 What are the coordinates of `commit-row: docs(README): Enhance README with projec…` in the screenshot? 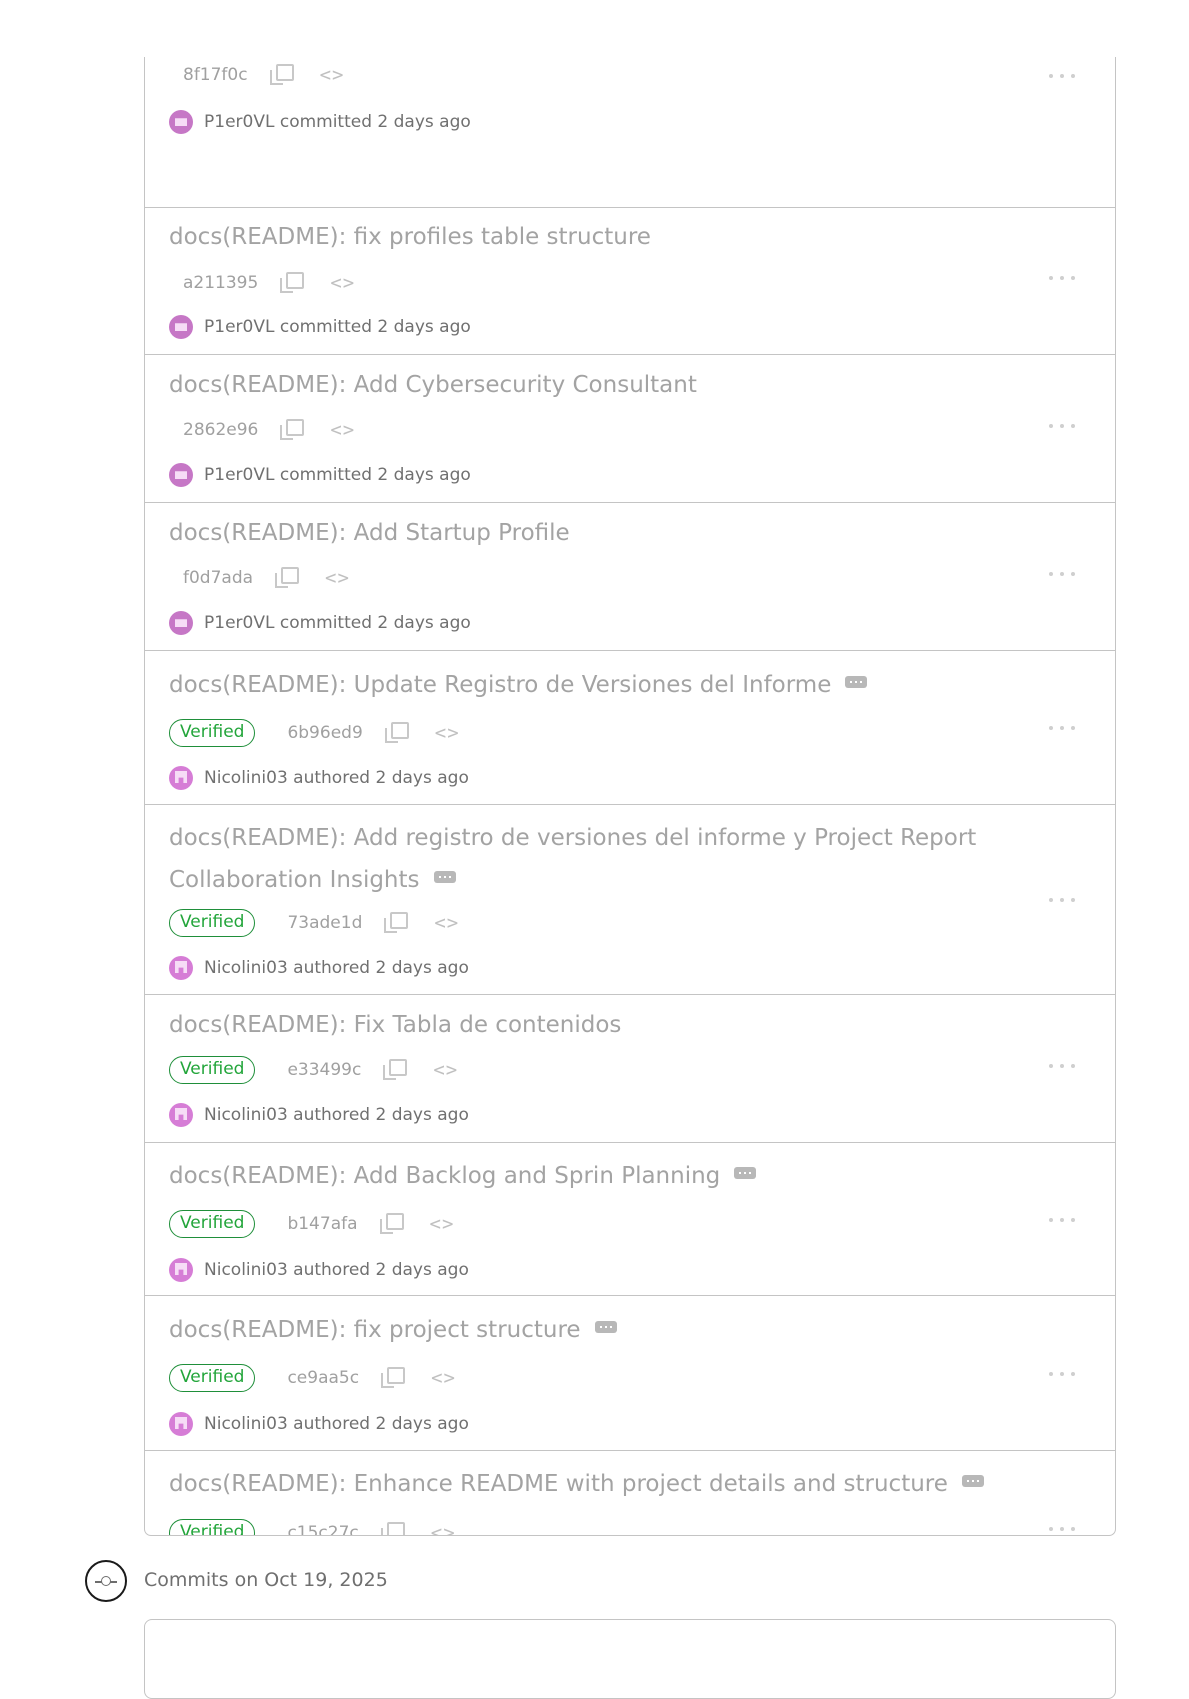 It's located at (630, 1492).